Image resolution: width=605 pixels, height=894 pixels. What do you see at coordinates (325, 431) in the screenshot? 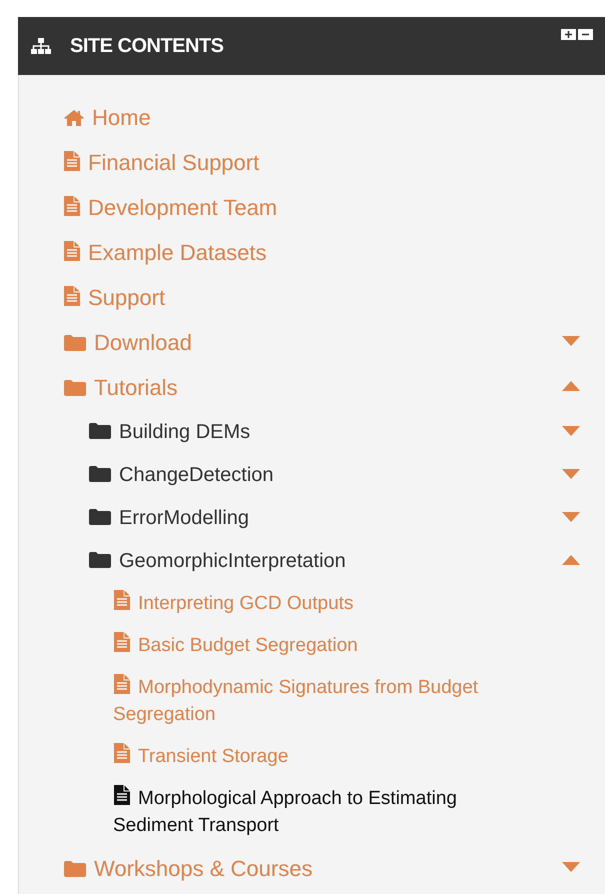
I see `folder-link: Building DEMs` at bounding box center [325, 431].